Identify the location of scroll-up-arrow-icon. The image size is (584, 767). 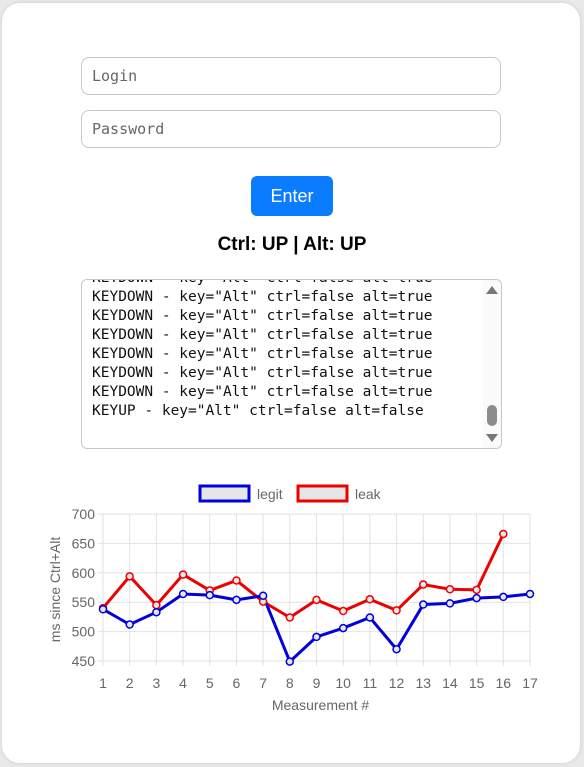
(492, 290).